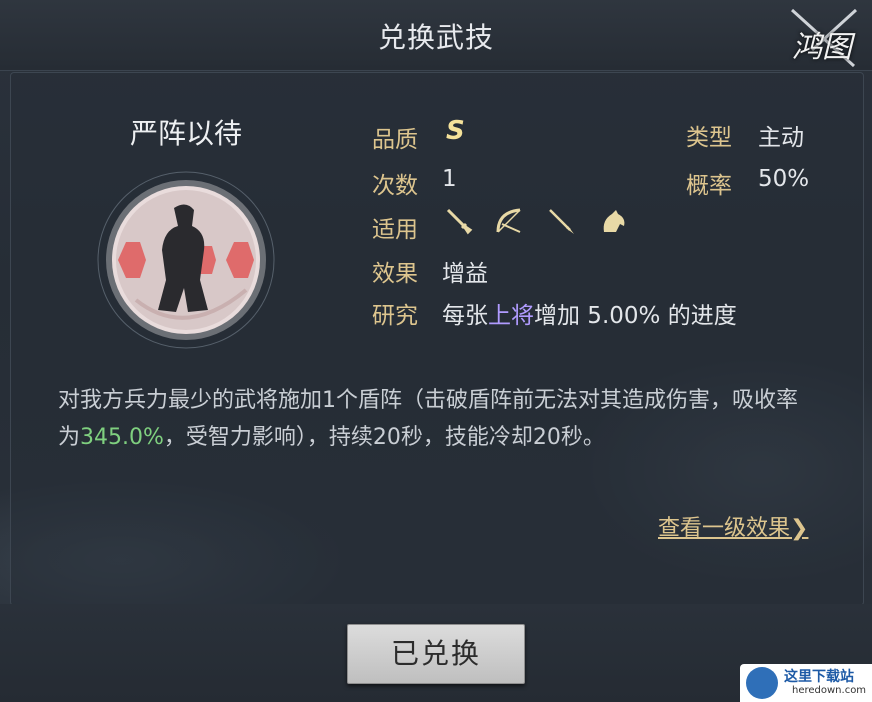  Describe the element at coordinates (709, 138) in the screenshot. I see `type-label: 类型` at that location.